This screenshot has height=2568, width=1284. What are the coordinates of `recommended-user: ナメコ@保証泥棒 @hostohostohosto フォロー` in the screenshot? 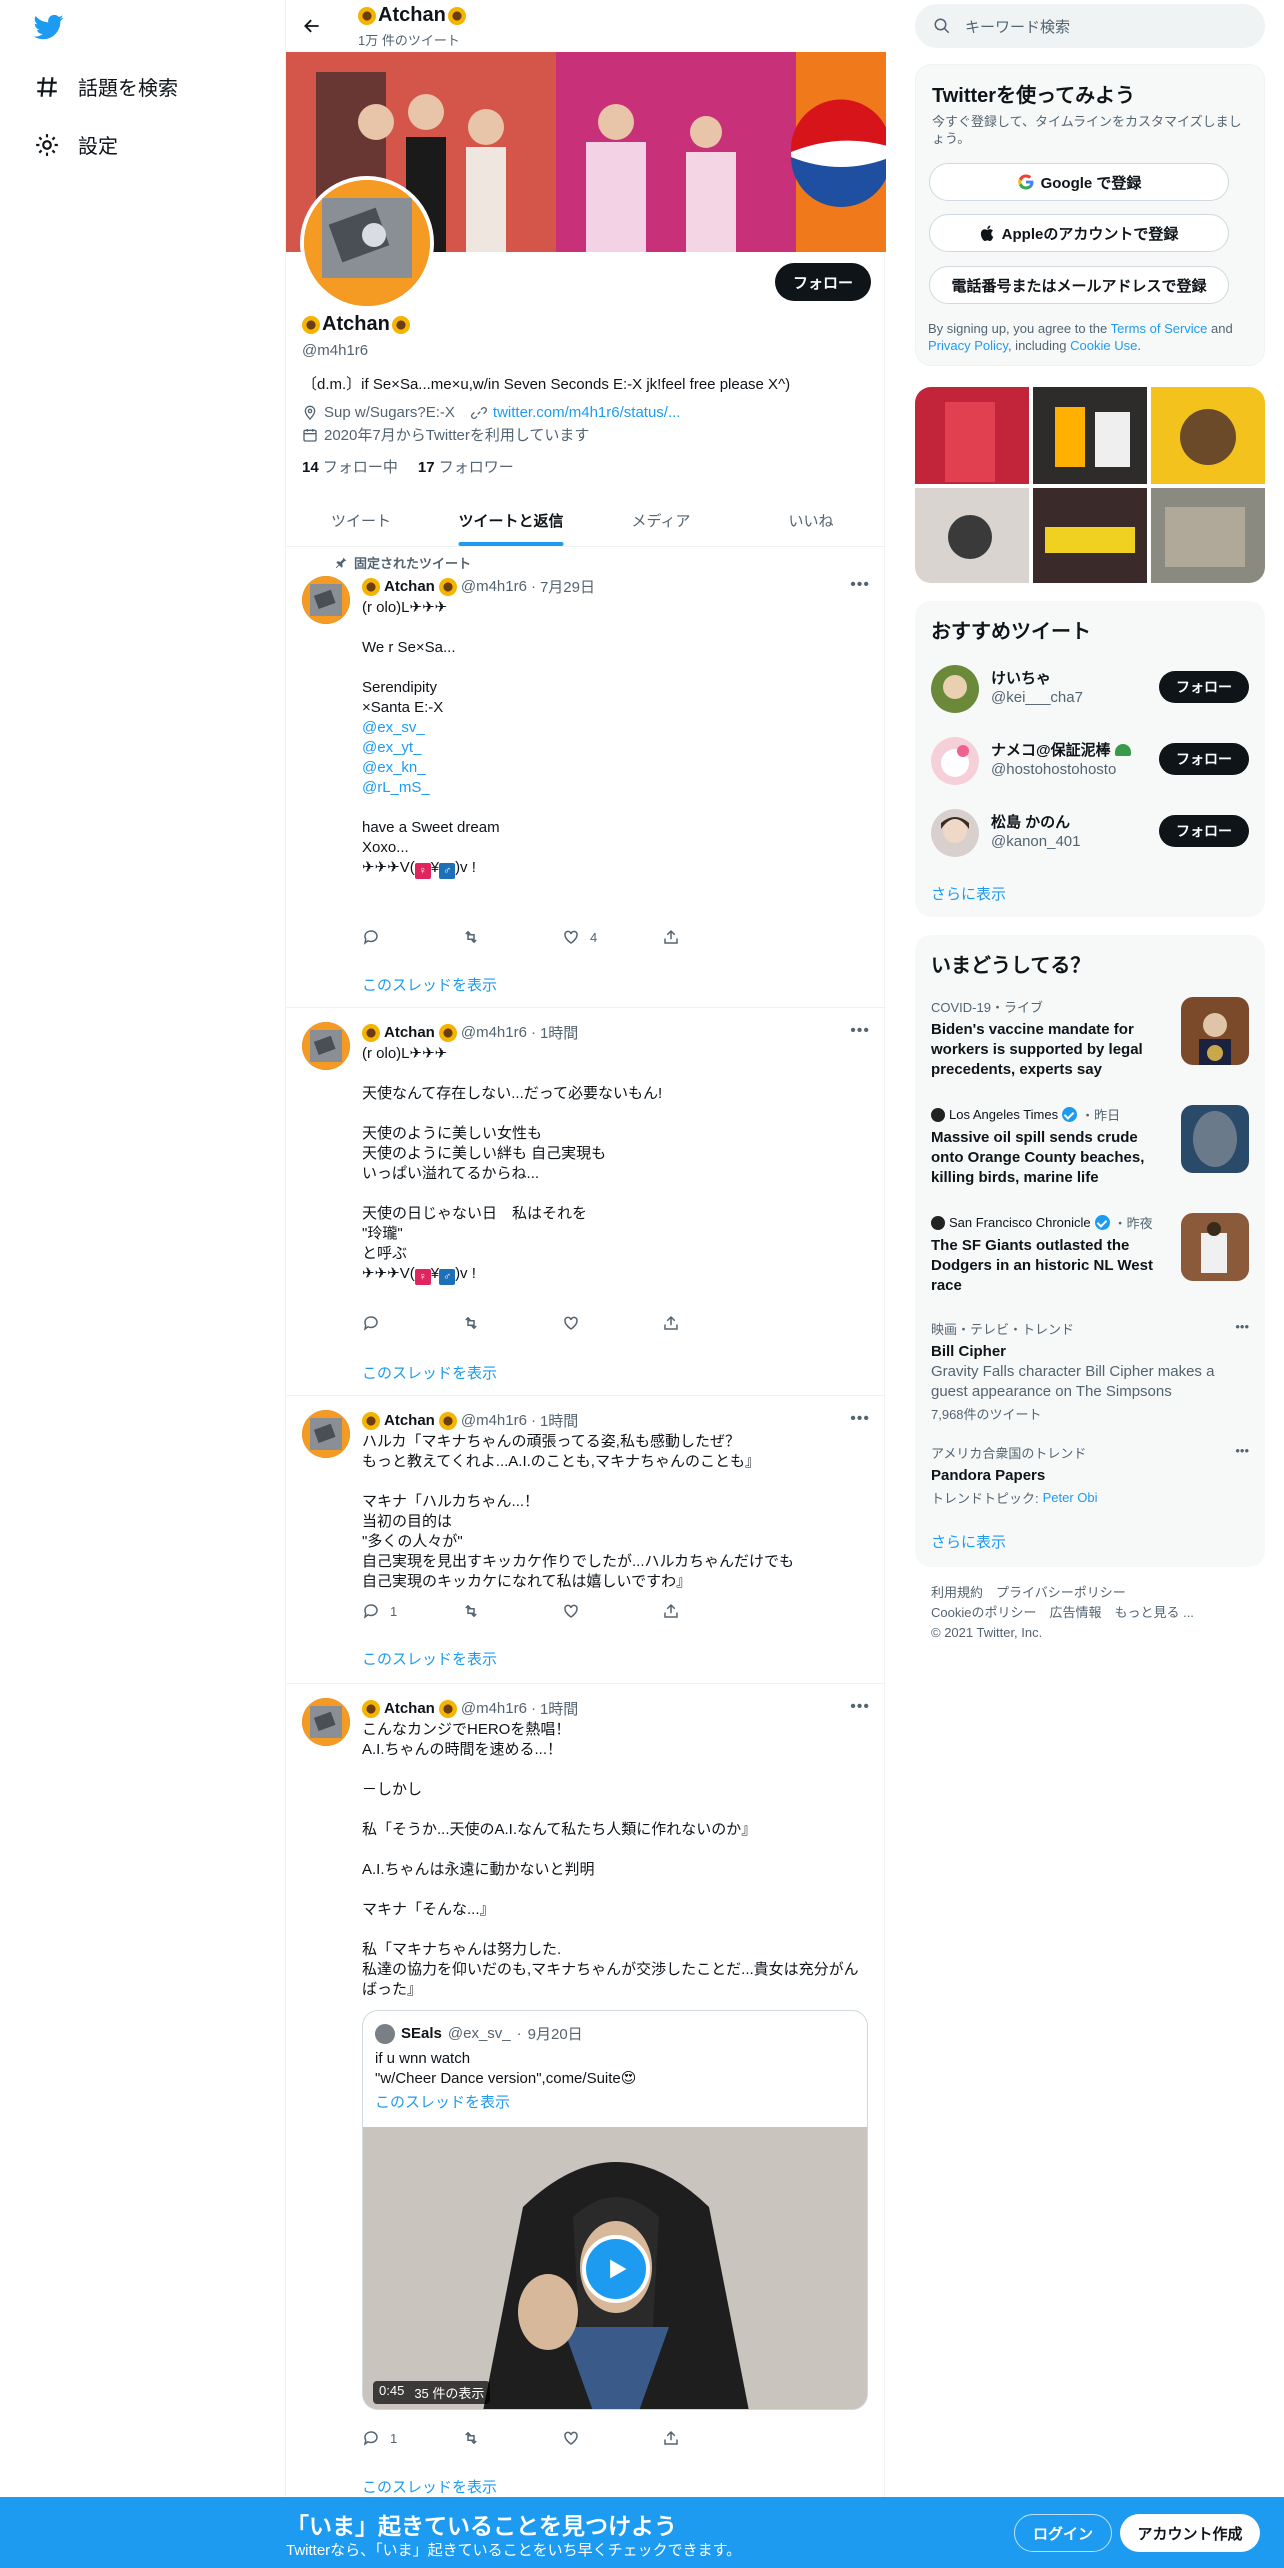 It's located at (1090, 761).